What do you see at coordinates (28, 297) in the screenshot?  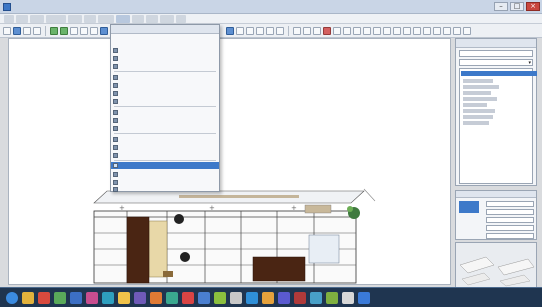 I see `explorer-icon` at bounding box center [28, 297].